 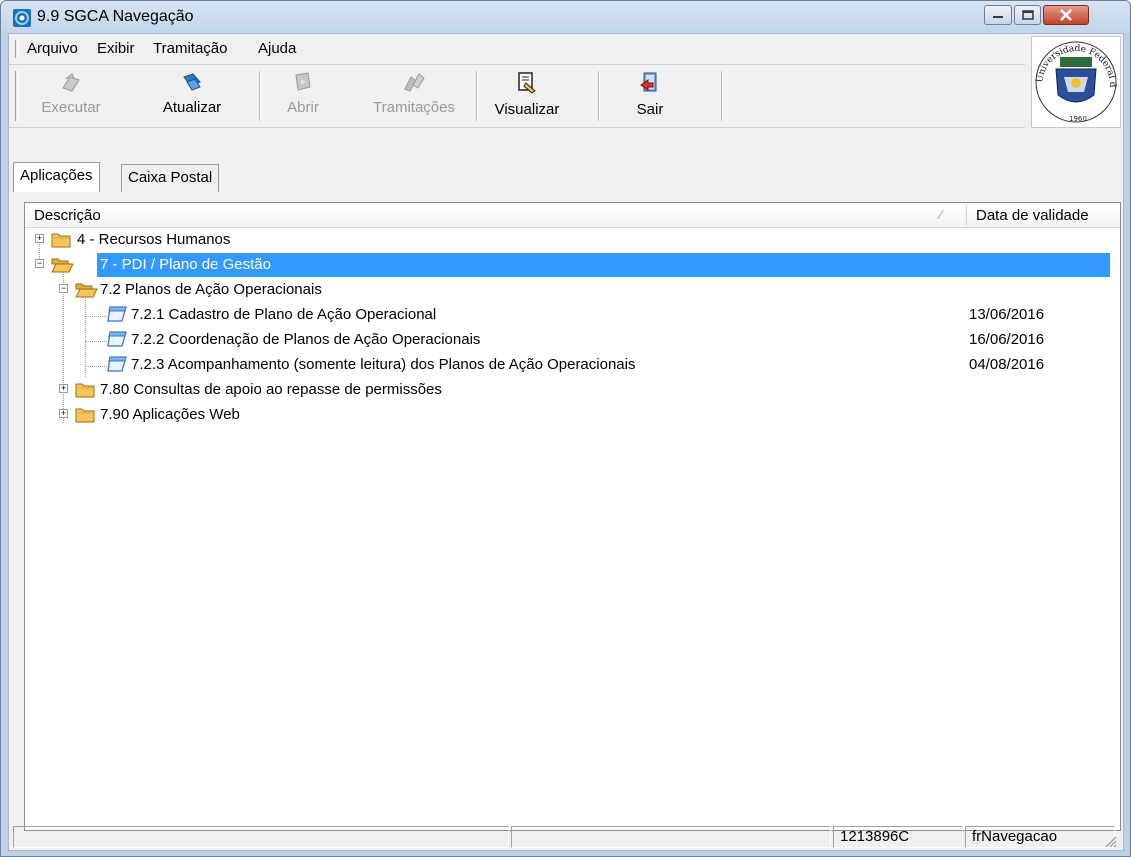 I want to click on tree-row-label: 4 - Recursos Humanos, so click(x=154, y=239).